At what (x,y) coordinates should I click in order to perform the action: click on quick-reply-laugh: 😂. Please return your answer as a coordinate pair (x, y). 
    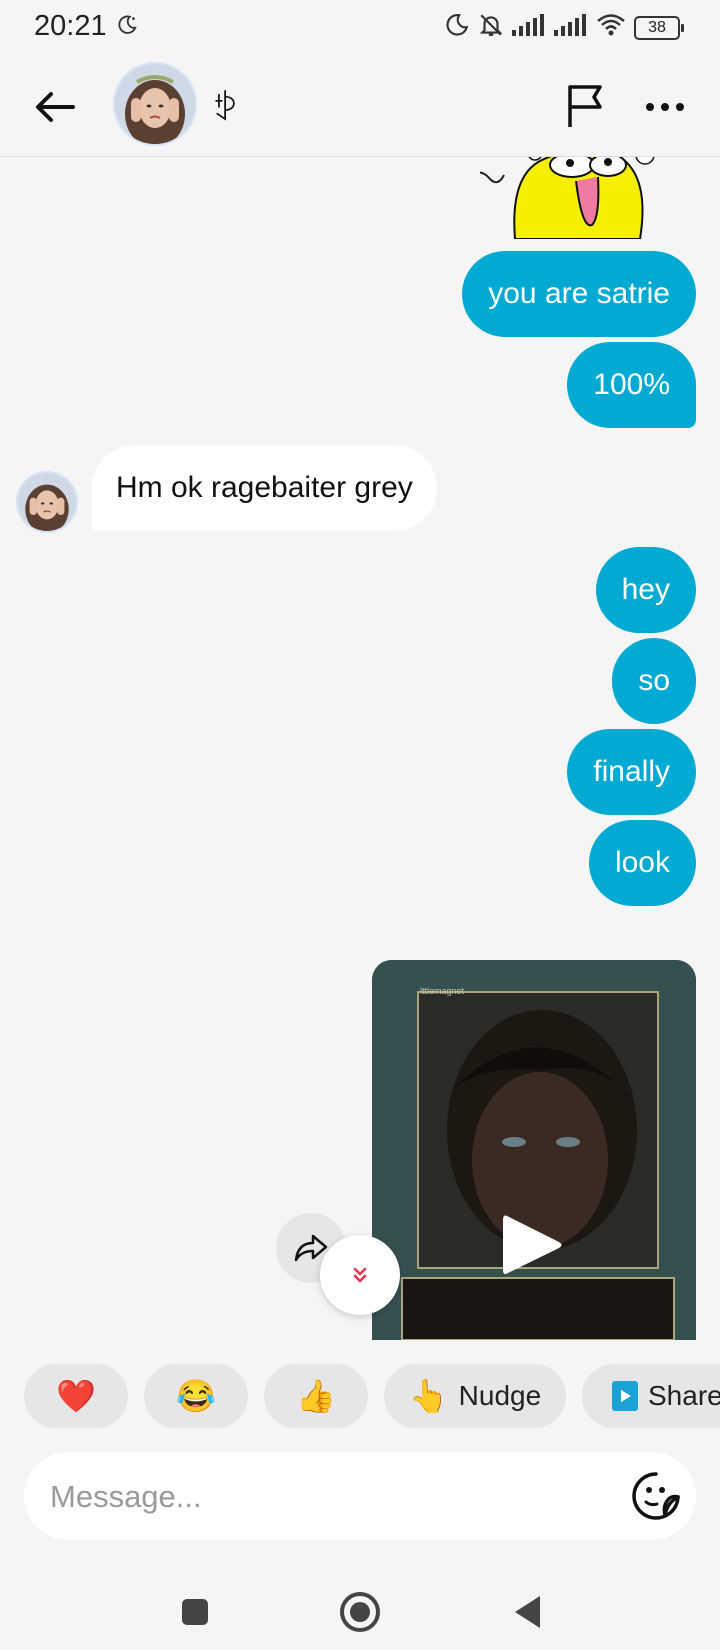
    Looking at the image, I should click on (196, 1396).